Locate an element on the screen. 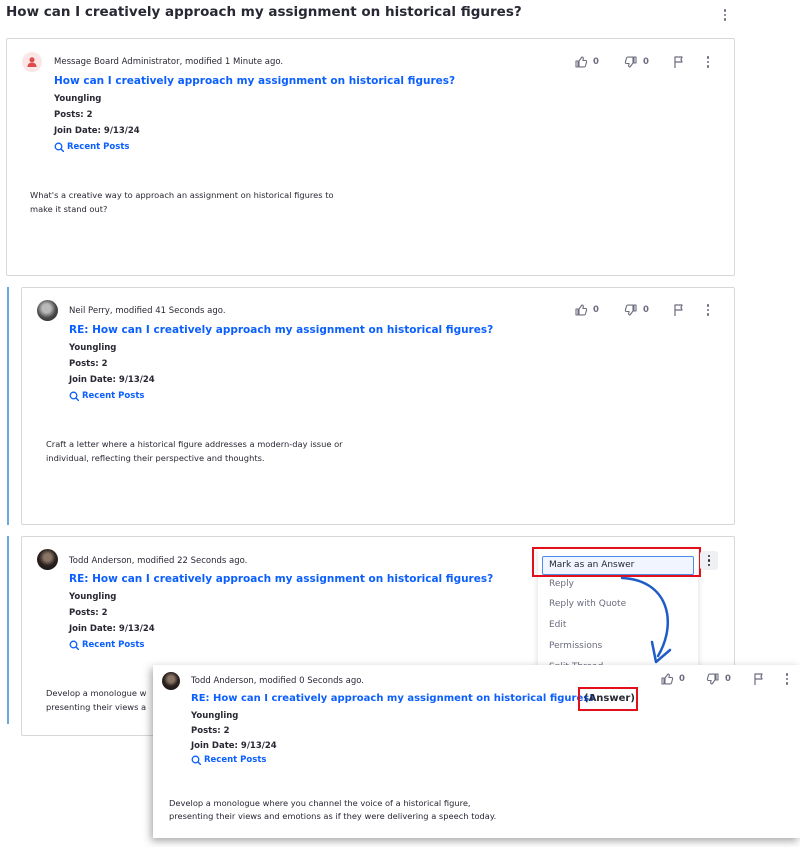  user-icon is located at coordinates (32, 62).